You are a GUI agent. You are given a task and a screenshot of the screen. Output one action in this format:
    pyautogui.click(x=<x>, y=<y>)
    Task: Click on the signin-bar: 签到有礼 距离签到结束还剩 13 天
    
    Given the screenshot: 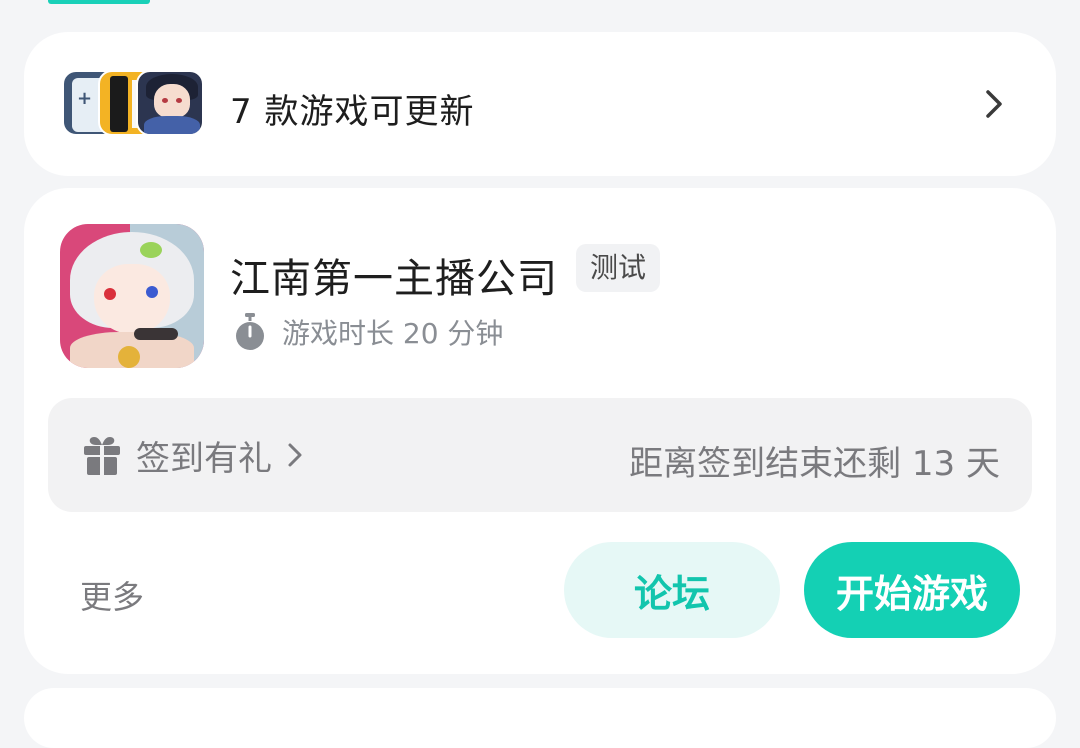 What is the action you would take?
    pyautogui.click(x=540, y=455)
    